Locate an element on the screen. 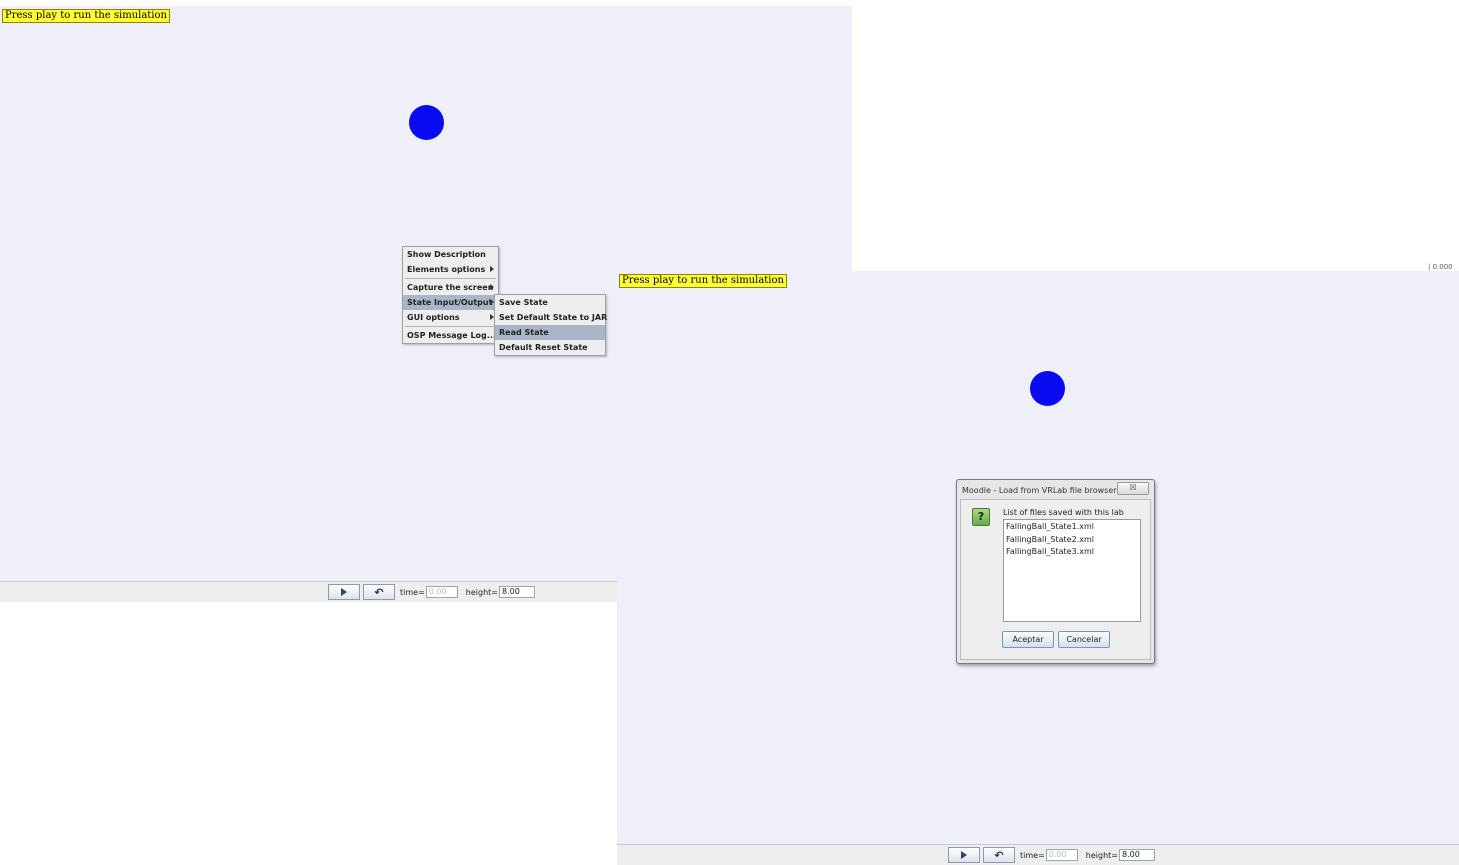 The height and width of the screenshot is (865, 1459). menu-item-elements-options: Elements options is located at coordinates (450, 269).